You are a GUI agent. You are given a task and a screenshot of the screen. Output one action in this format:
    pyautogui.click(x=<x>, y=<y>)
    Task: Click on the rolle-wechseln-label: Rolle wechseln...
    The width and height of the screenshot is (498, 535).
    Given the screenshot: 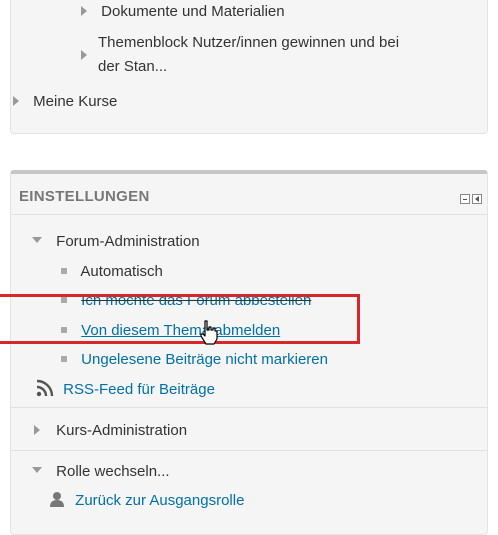 What is the action you would take?
    pyautogui.click(x=113, y=471)
    